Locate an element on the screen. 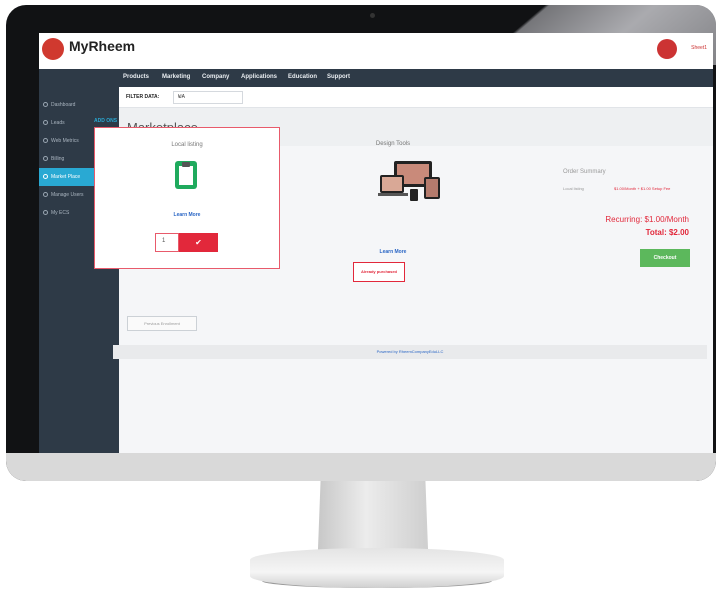 This screenshot has width=723, height=596. recurring-amount: Recurring: $1.00/Month is located at coordinates (647, 219).